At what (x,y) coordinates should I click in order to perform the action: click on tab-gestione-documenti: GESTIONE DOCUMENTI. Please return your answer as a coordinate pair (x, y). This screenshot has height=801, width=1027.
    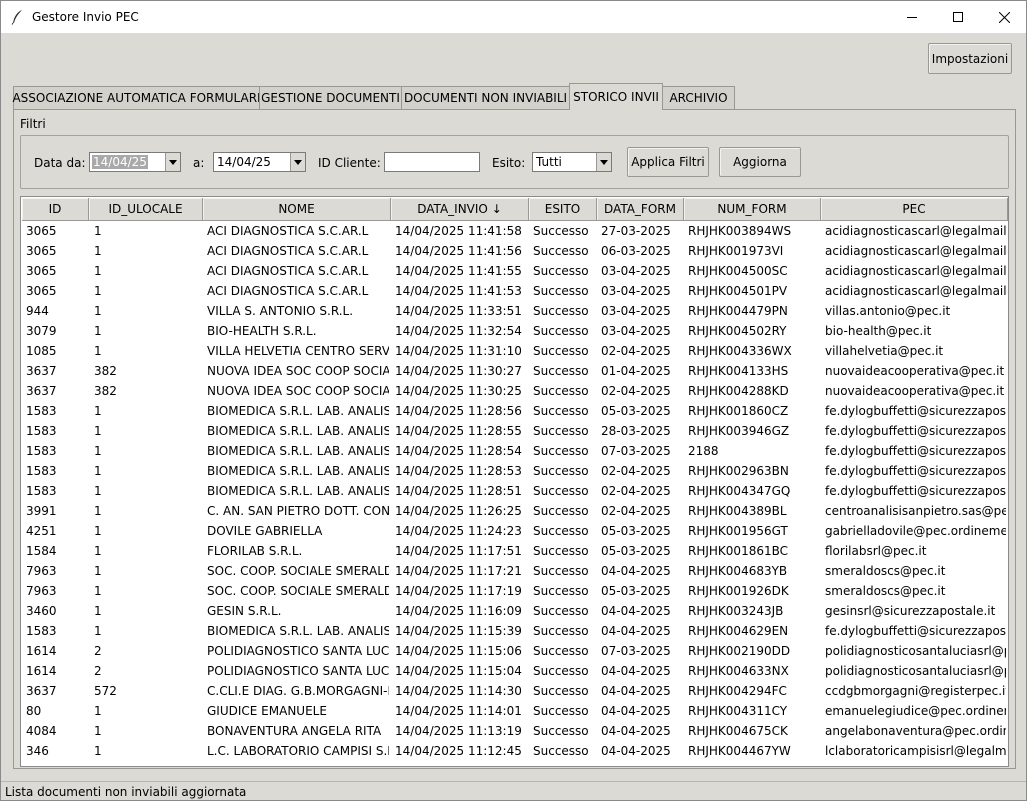
    Looking at the image, I should click on (330, 97).